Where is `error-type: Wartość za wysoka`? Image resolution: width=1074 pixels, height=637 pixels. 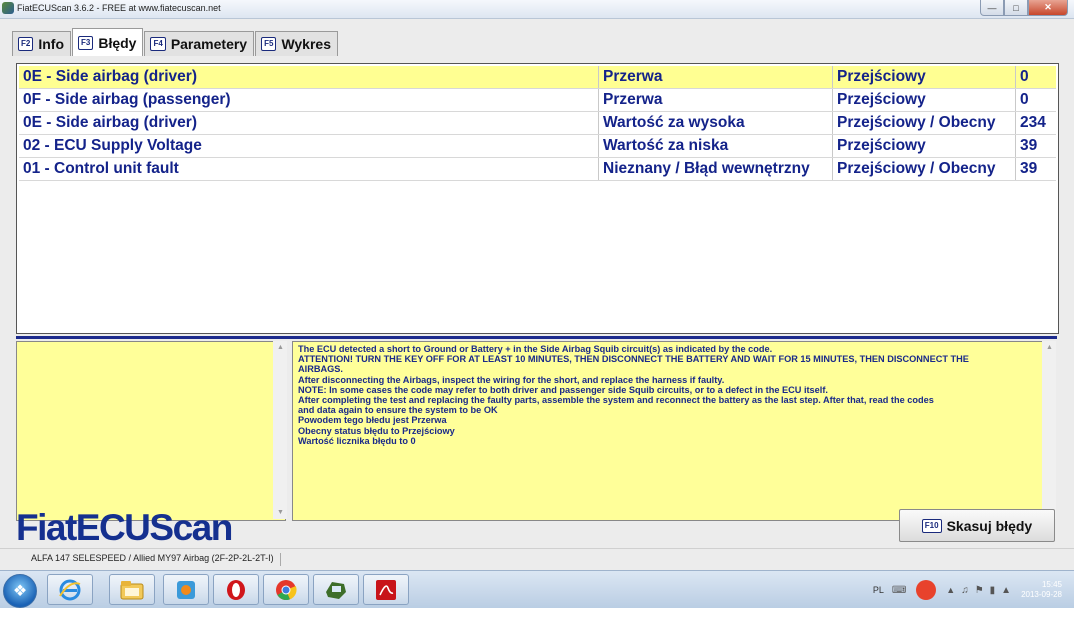 error-type: Wartość za wysoka is located at coordinates (716, 123).